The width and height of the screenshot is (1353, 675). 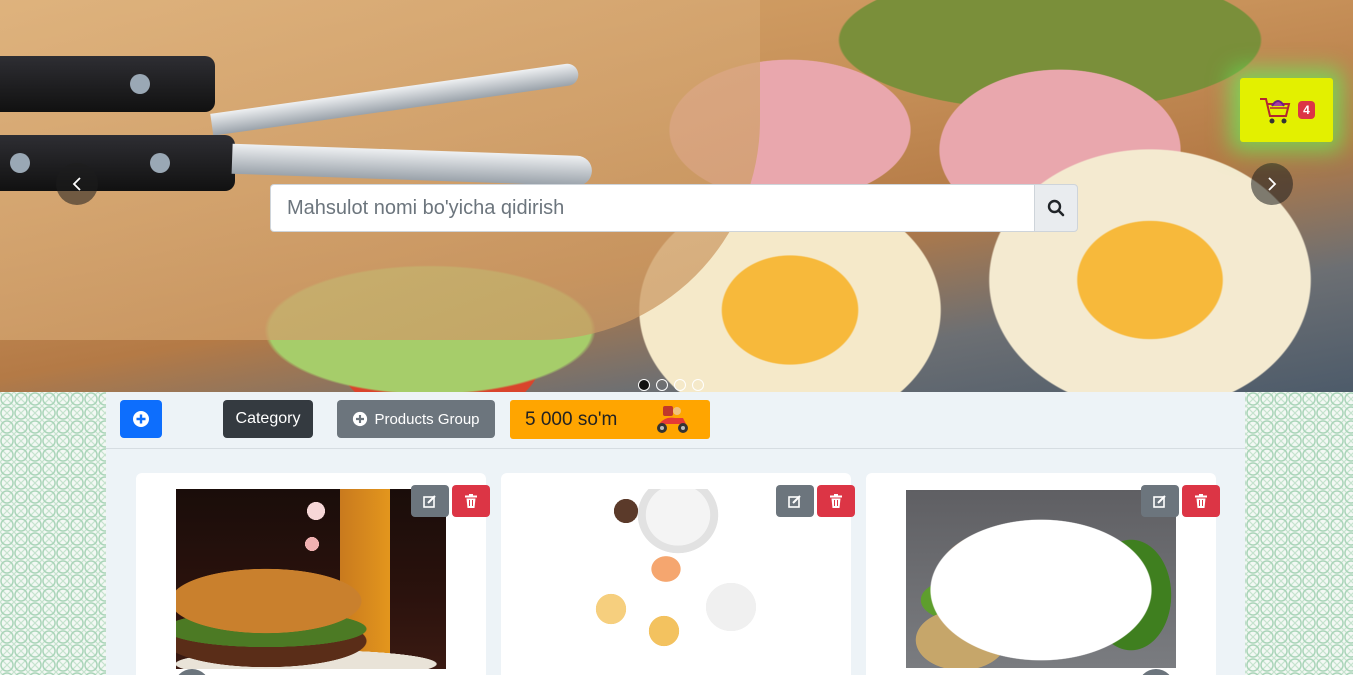 I want to click on toolbar: Category Products Group 5 000 so'm, so click(x=675, y=420).